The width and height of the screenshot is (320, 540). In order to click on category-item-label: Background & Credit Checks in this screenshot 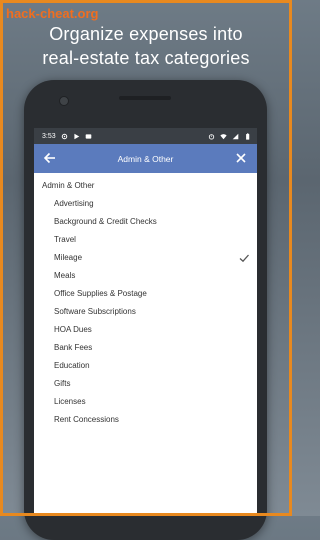, I will do `click(105, 221)`.